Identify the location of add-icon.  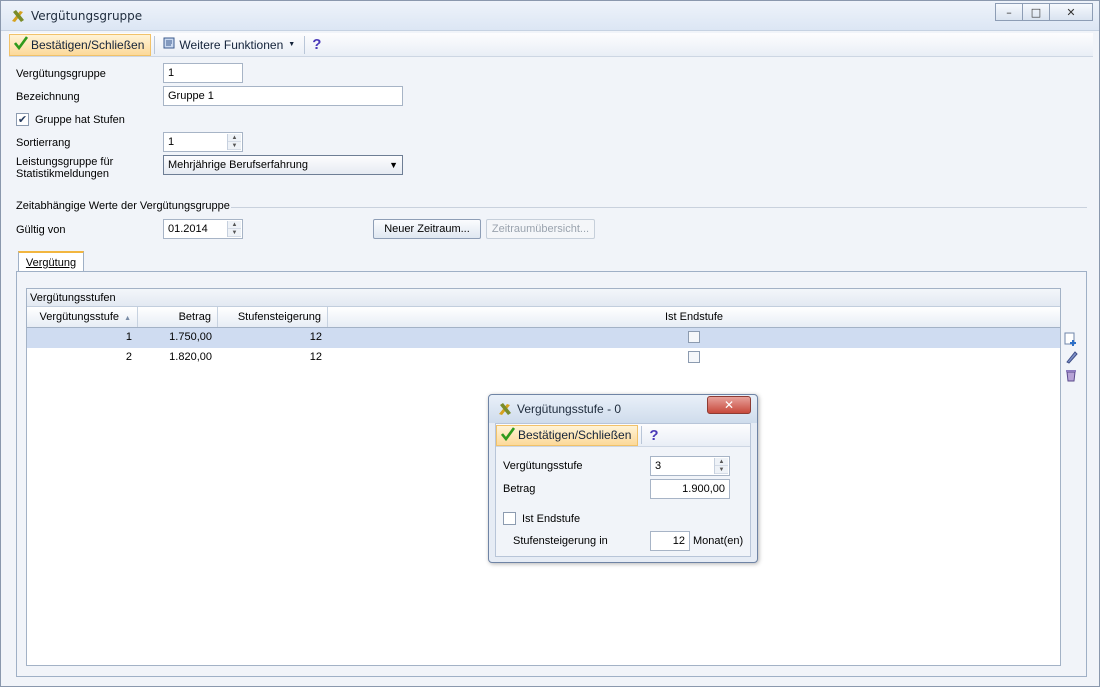
(1071, 339).